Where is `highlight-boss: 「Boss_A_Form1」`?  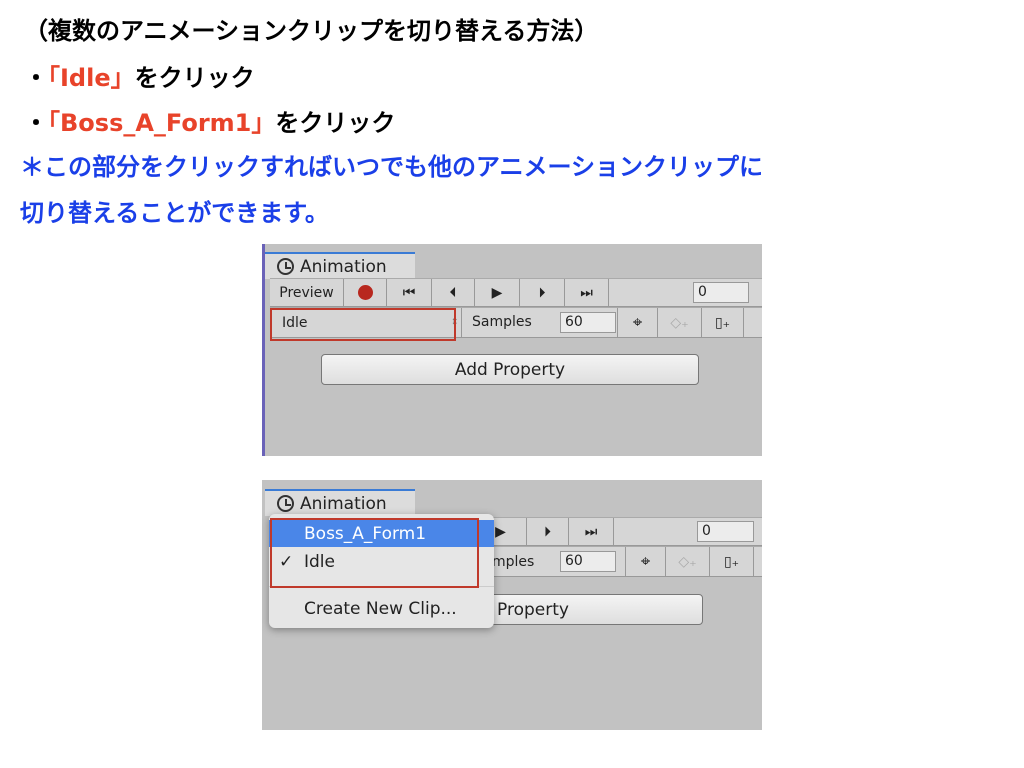
highlight-boss: 「Boss_A_Form1」 is located at coordinates (162, 123).